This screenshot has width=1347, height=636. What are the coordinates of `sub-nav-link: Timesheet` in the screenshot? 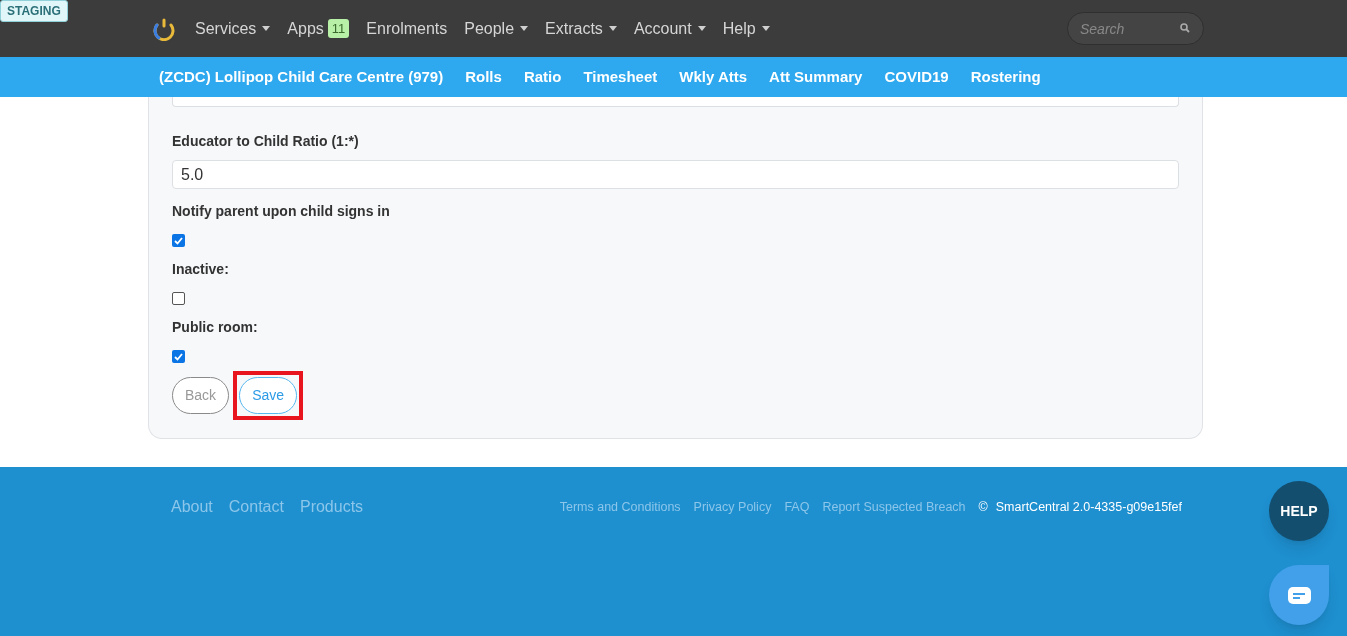 It's located at (620, 77).